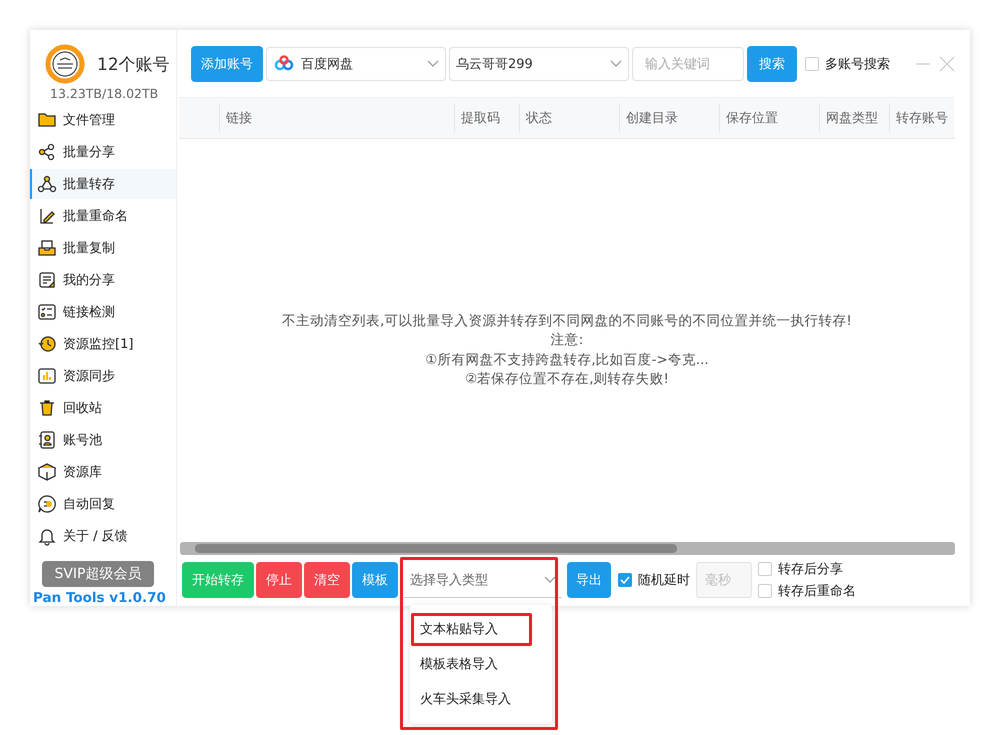 This screenshot has width=1000, height=735. I want to click on contact-icon, so click(47, 440).